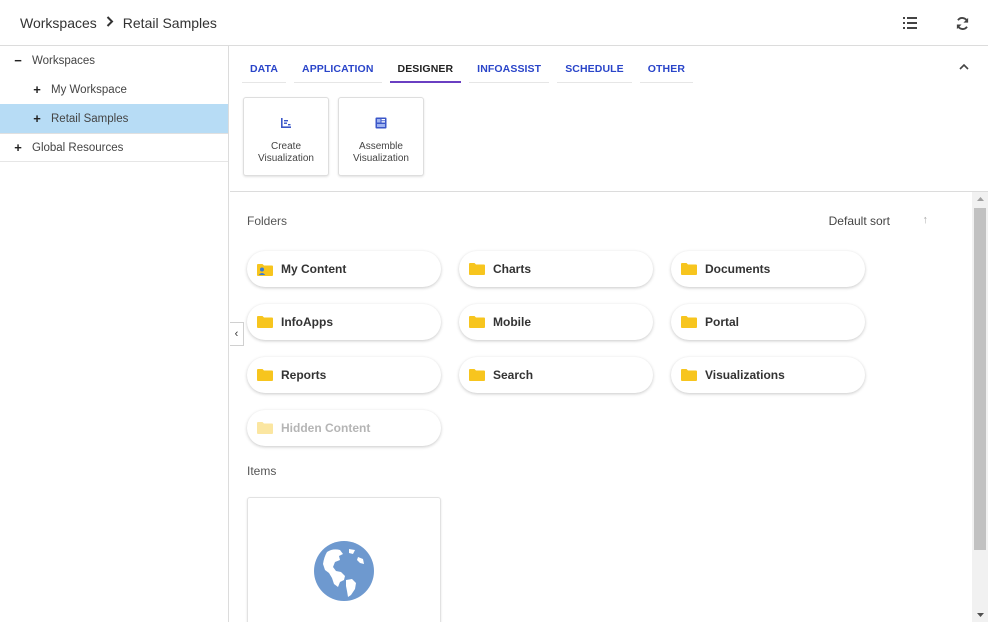  Describe the element at coordinates (338, 70) in the screenshot. I see `tab-application: APPLICATION` at that location.